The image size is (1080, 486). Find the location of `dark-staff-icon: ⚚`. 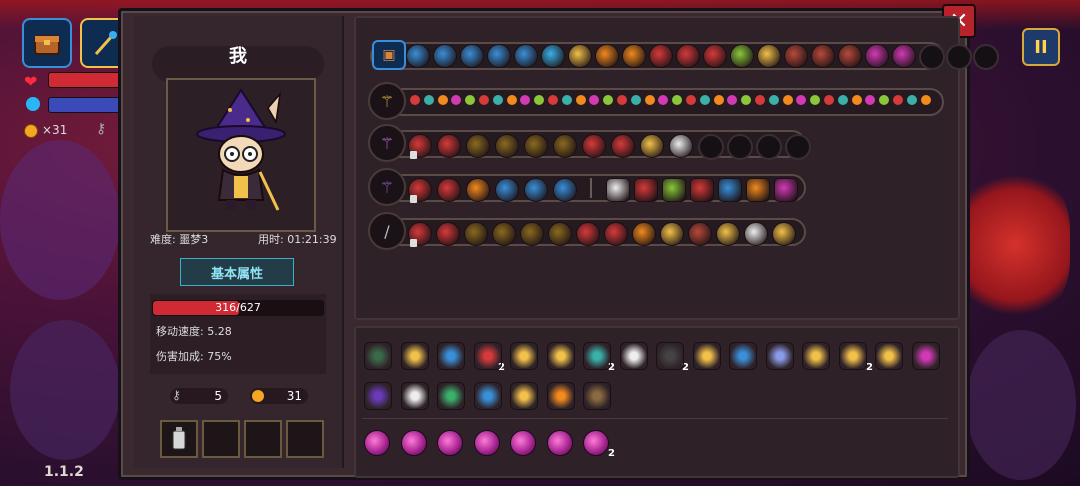

dark-staff-icon: ⚚ is located at coordinates (387, 187).